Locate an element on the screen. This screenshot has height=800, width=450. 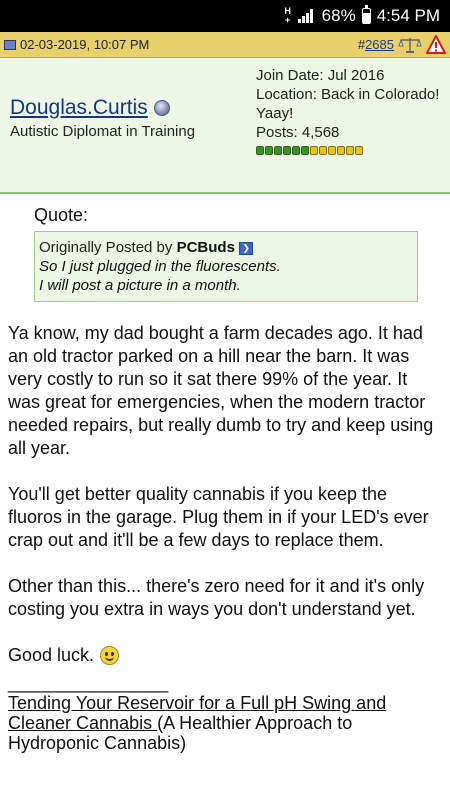
user-title: Autistic Diplomat in Training is located at coordinates (103, 131).